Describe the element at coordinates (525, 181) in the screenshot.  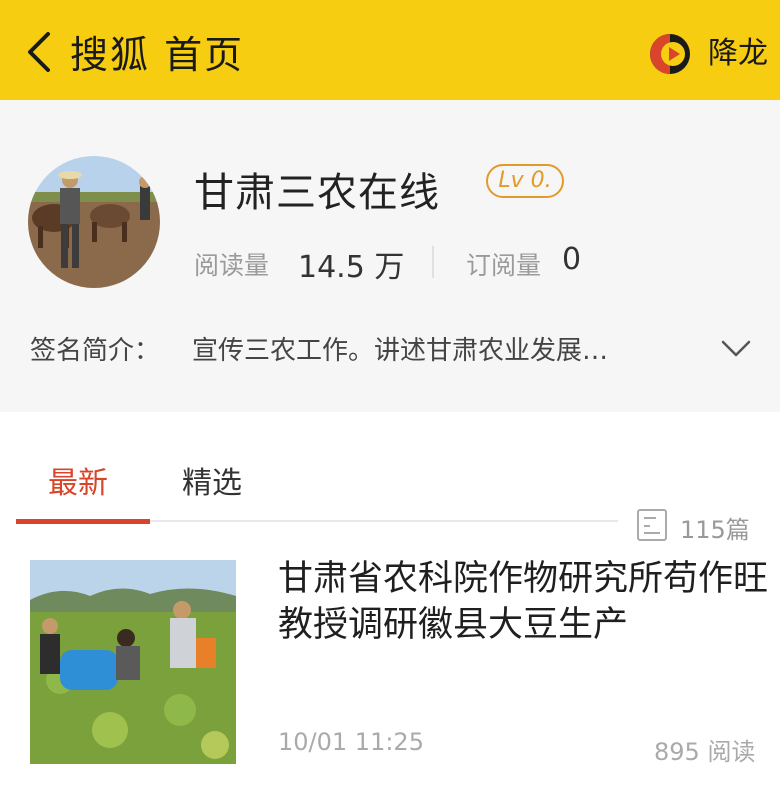
I see `level-badge: Lv 0.` at that location.